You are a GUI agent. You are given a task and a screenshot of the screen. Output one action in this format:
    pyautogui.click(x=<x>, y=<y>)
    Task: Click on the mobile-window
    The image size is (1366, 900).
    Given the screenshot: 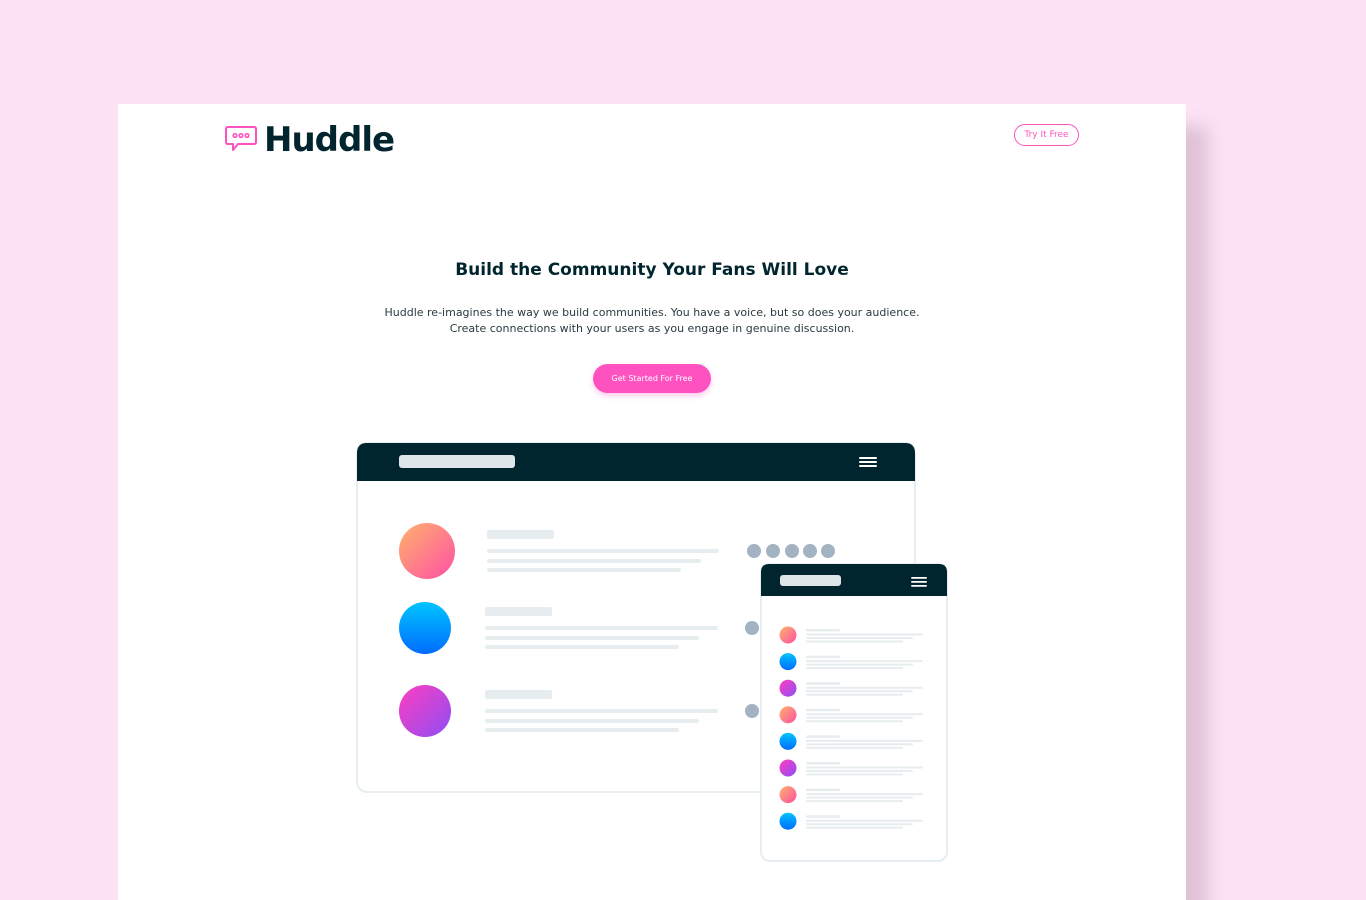 What is the action you would take?
    pyautogui.click(x=854, y=712)
    